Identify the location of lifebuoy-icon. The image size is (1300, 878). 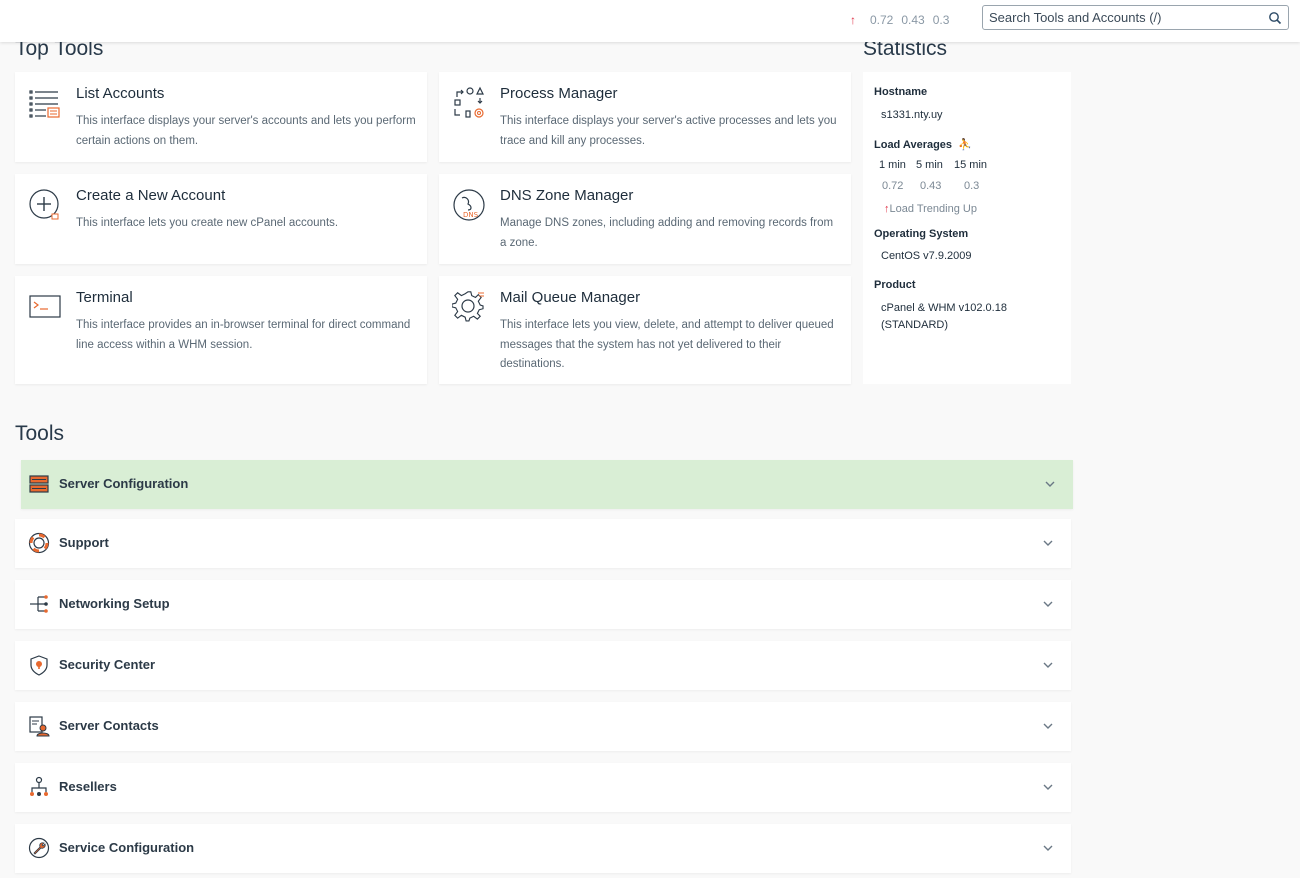
(39, 543).